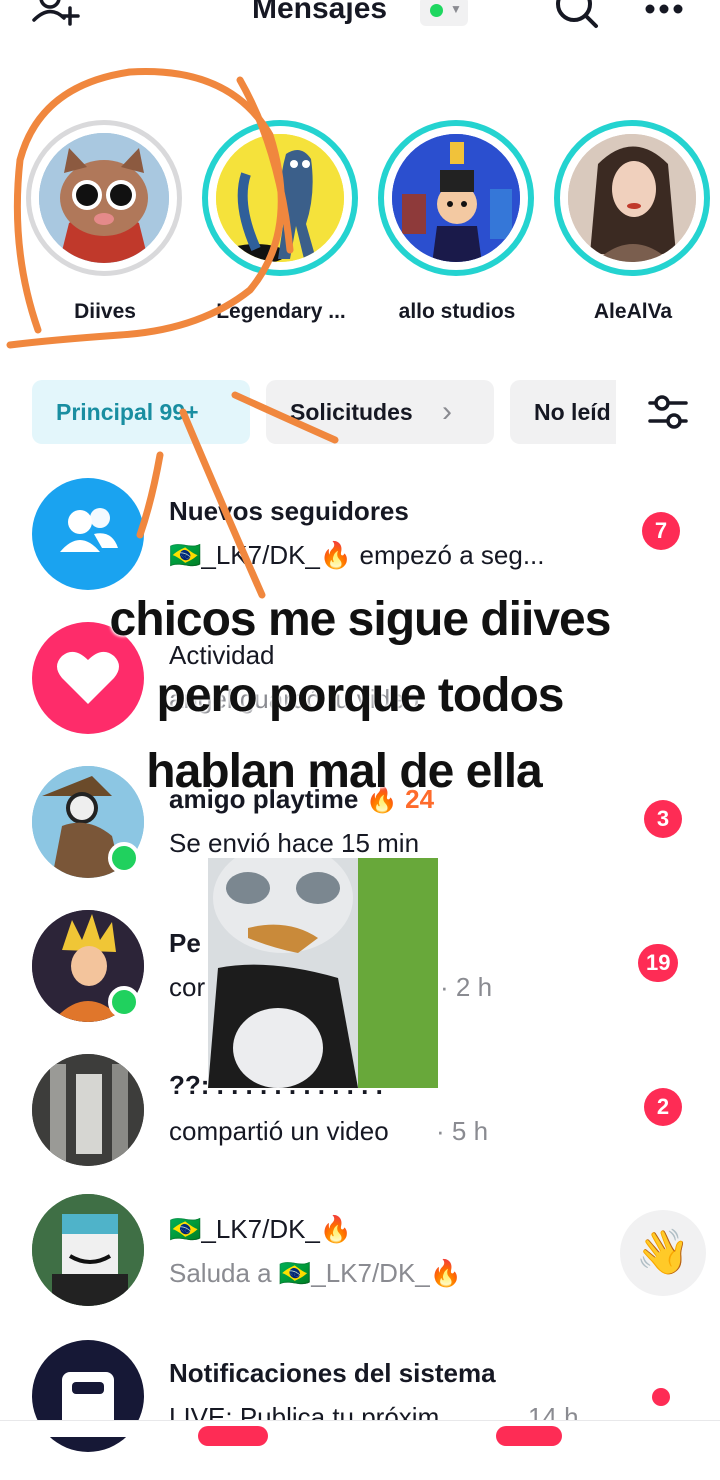  Describe the element at coordinates (316, 1273) in the screenshot. I see `row-subtitle: Saluda a 🇧🇷_LK7/DK_🔥` at that location.